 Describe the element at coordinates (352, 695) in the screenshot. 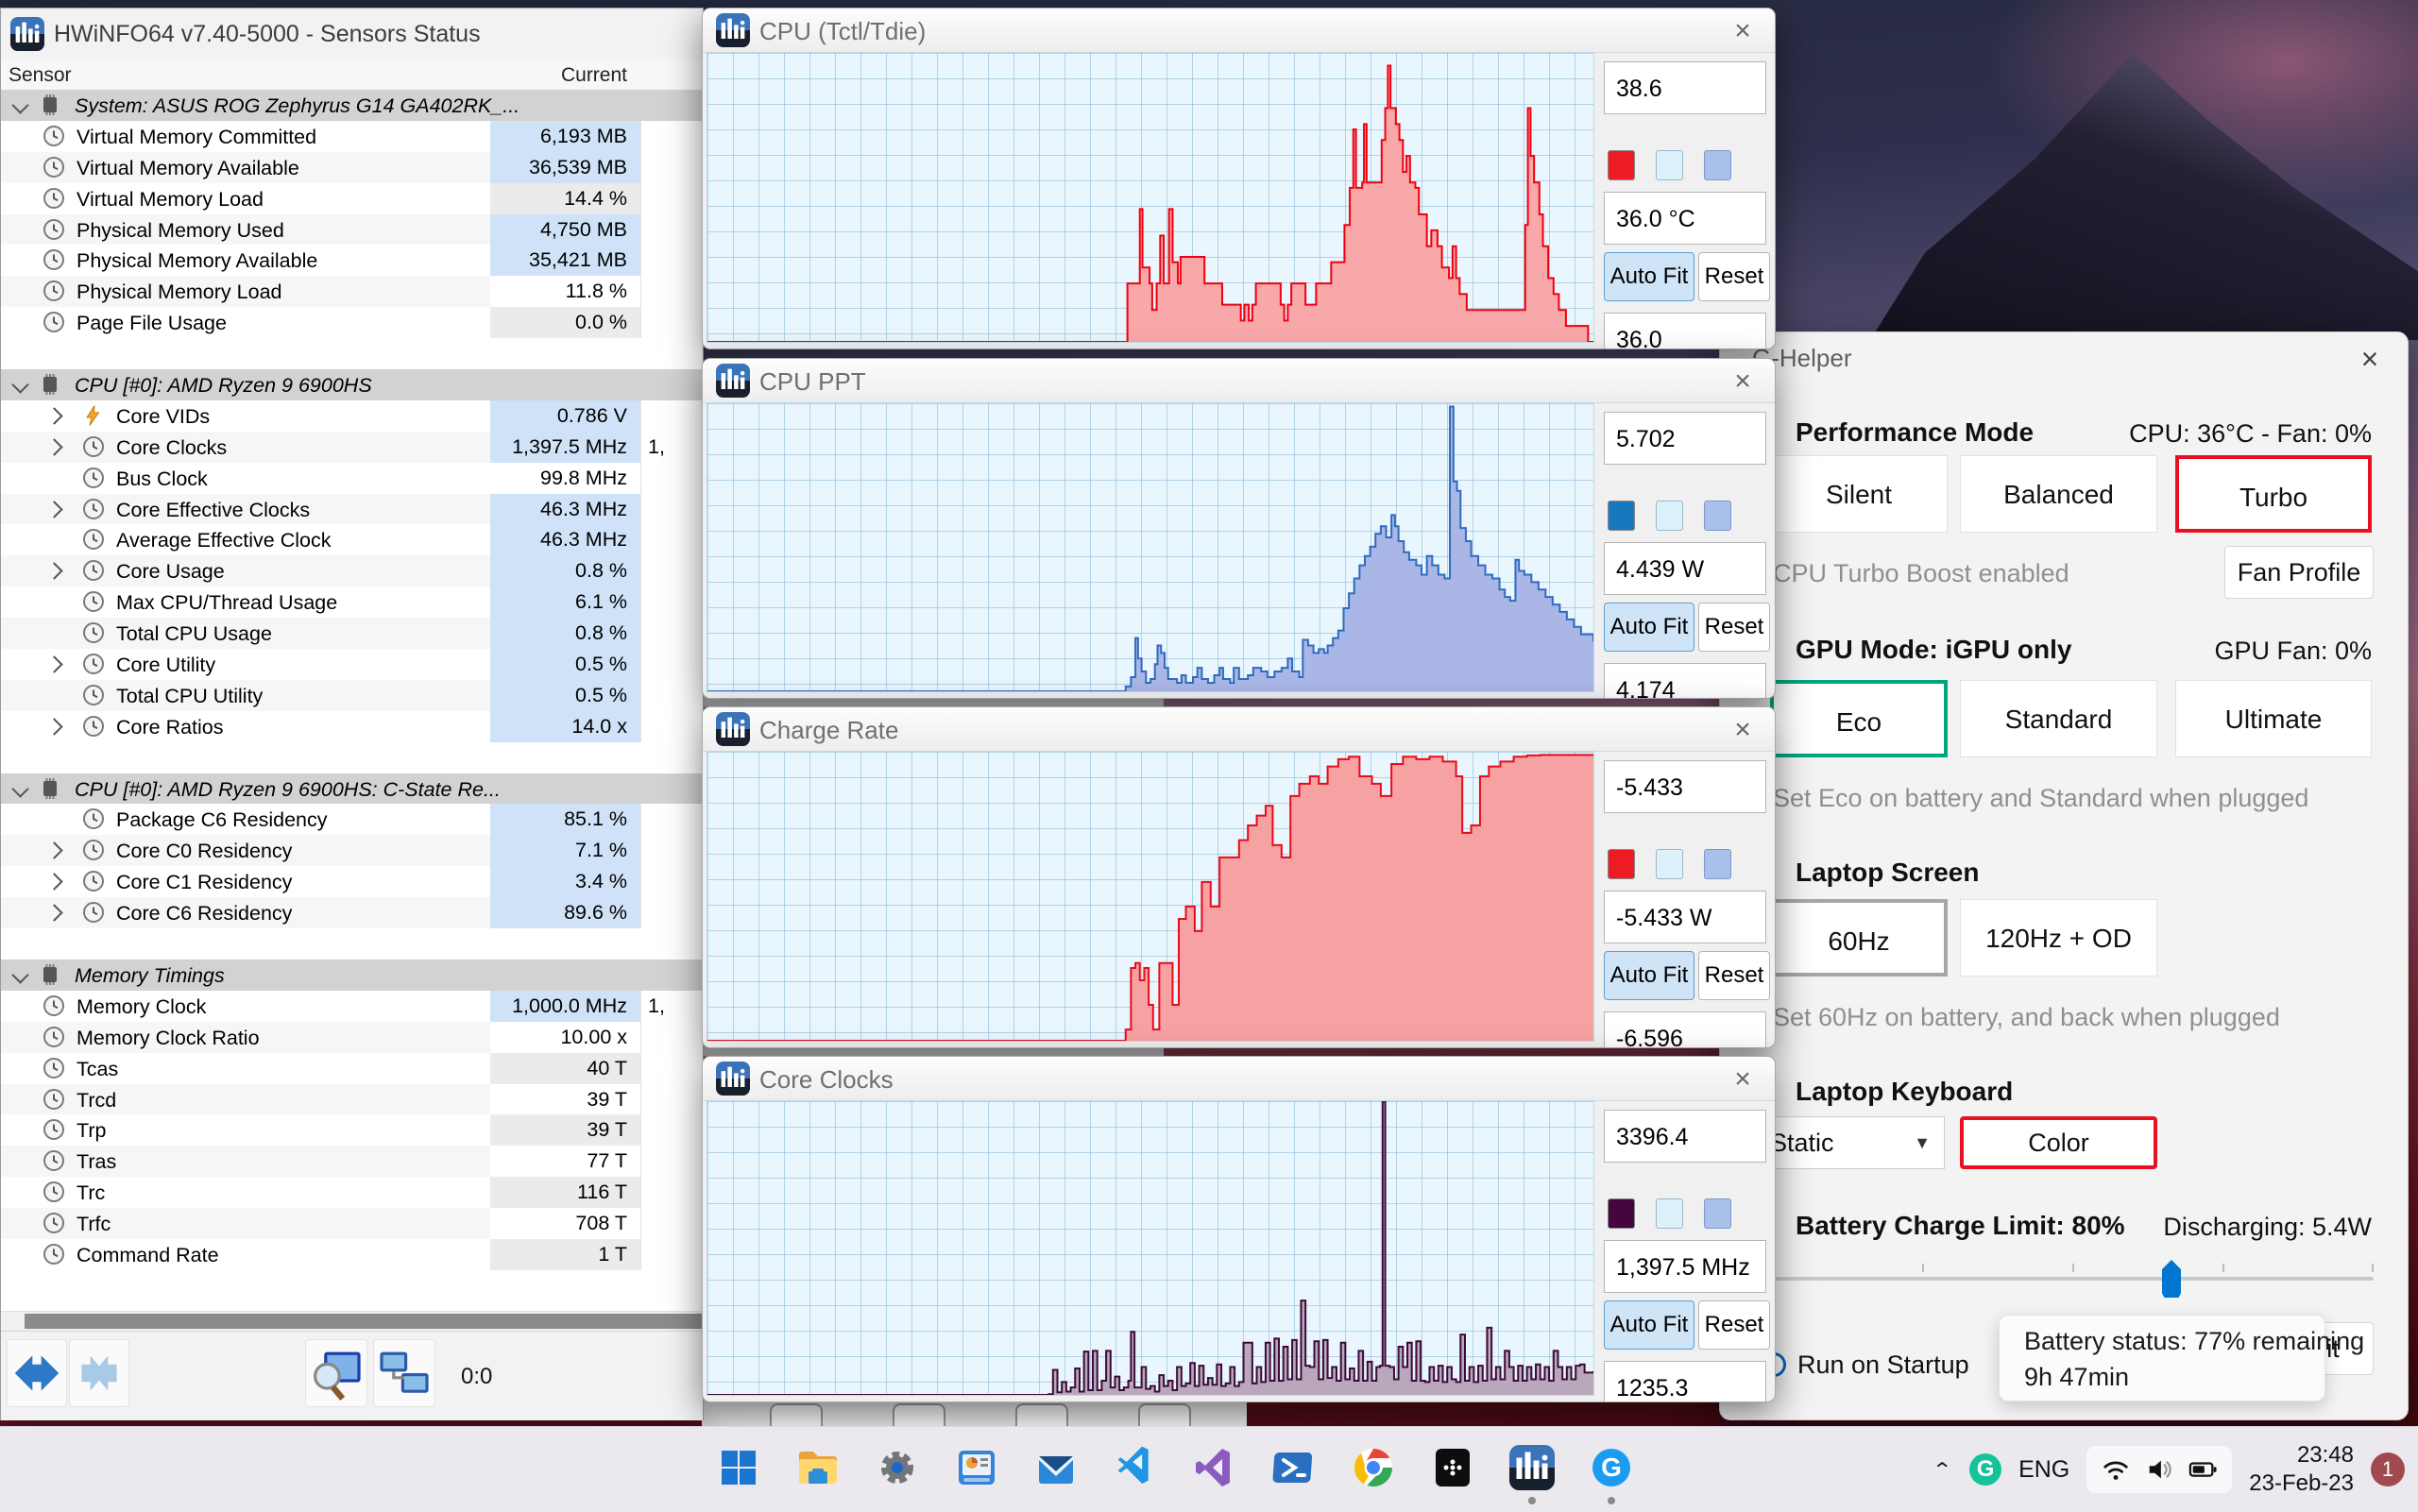

I see `sensor-row: Total CPU Utility0.5 %` at that location.